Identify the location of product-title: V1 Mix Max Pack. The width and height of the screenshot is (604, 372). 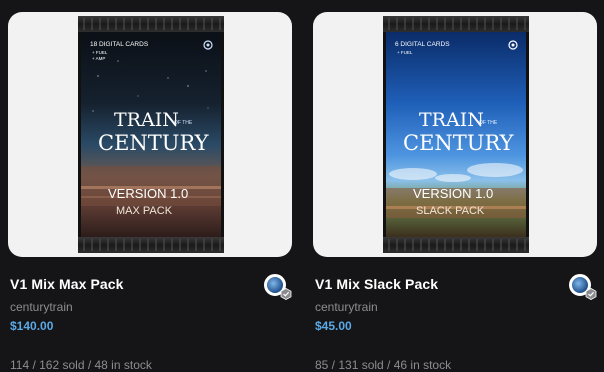
(67, 284).